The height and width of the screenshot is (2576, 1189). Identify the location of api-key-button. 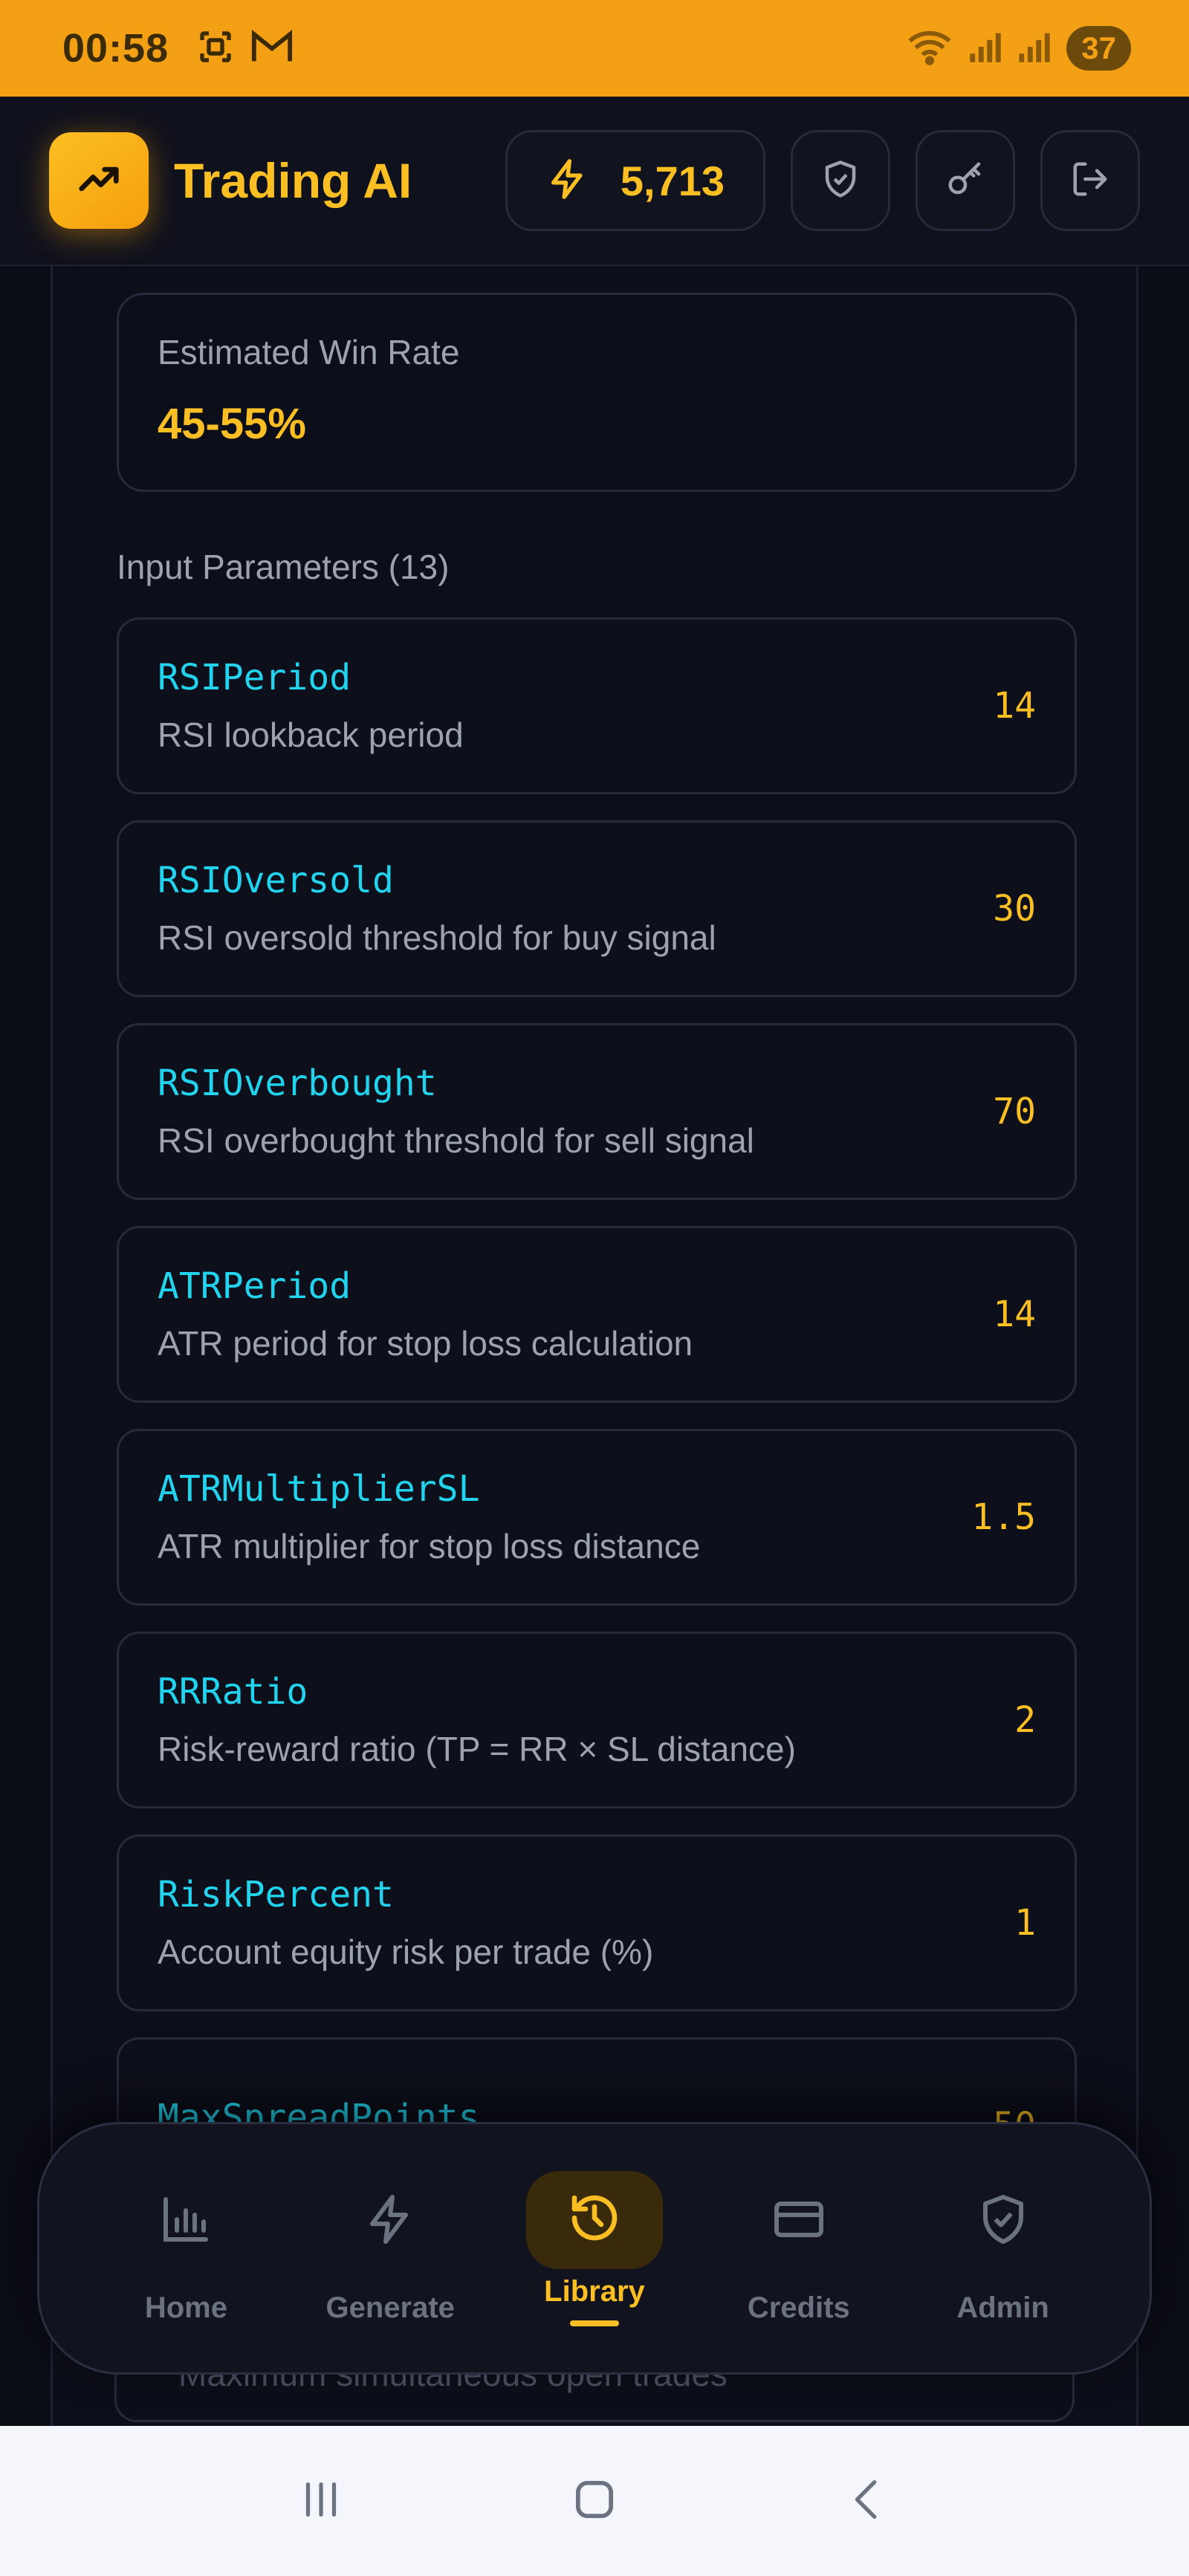
(966, 180).